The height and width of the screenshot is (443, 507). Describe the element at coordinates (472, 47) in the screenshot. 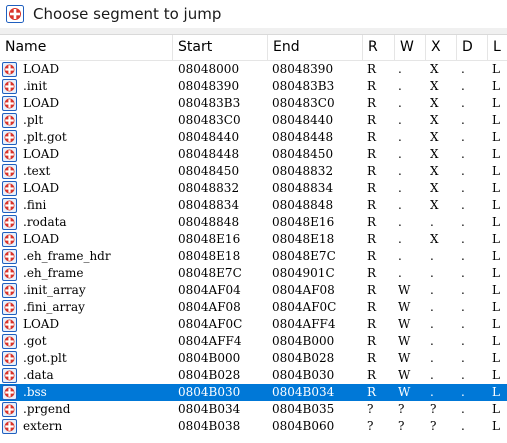

I see `column-header-d: D` at that location.